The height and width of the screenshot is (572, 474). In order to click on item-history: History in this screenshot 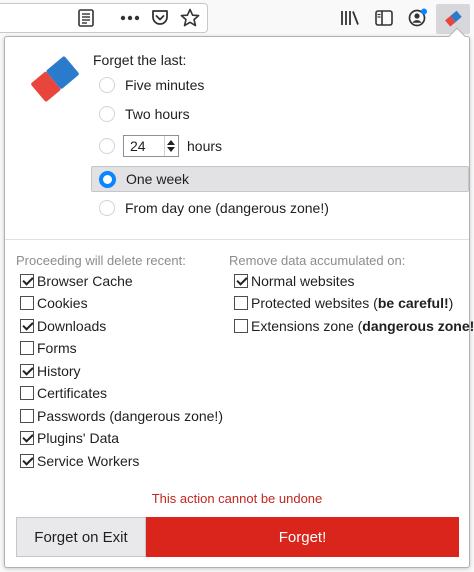, I will do `click(50, 371)`.